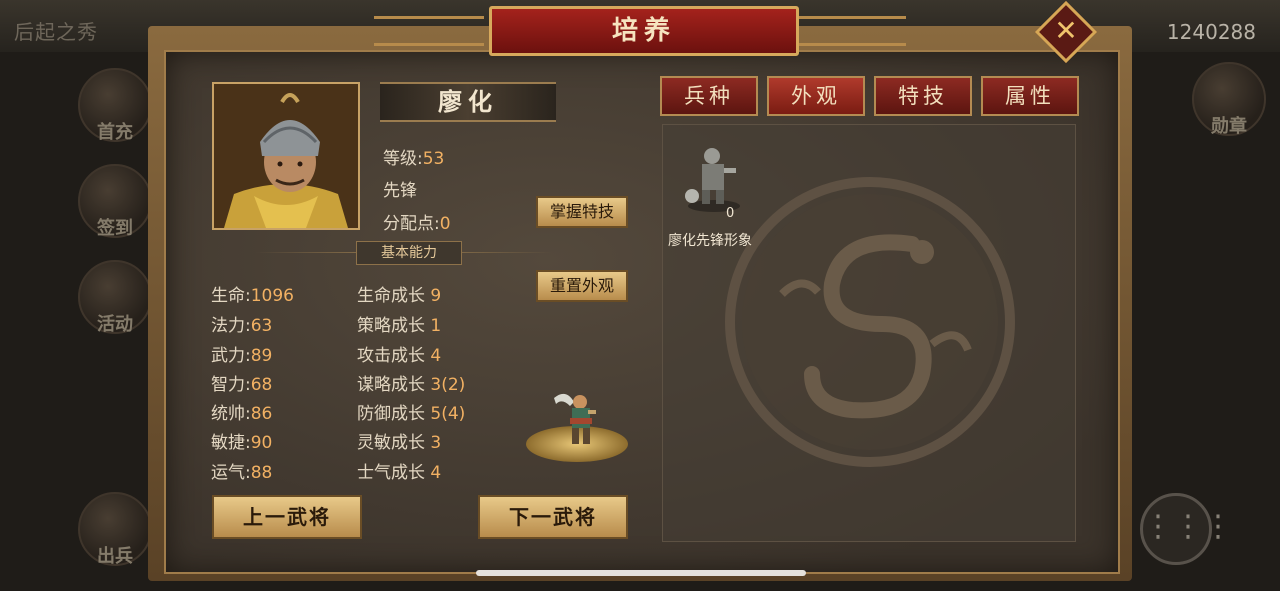 Image resolution: width=1280 pixels, height=591 pixels. I want to click on section-title: 基本能力, so click(409, 253).